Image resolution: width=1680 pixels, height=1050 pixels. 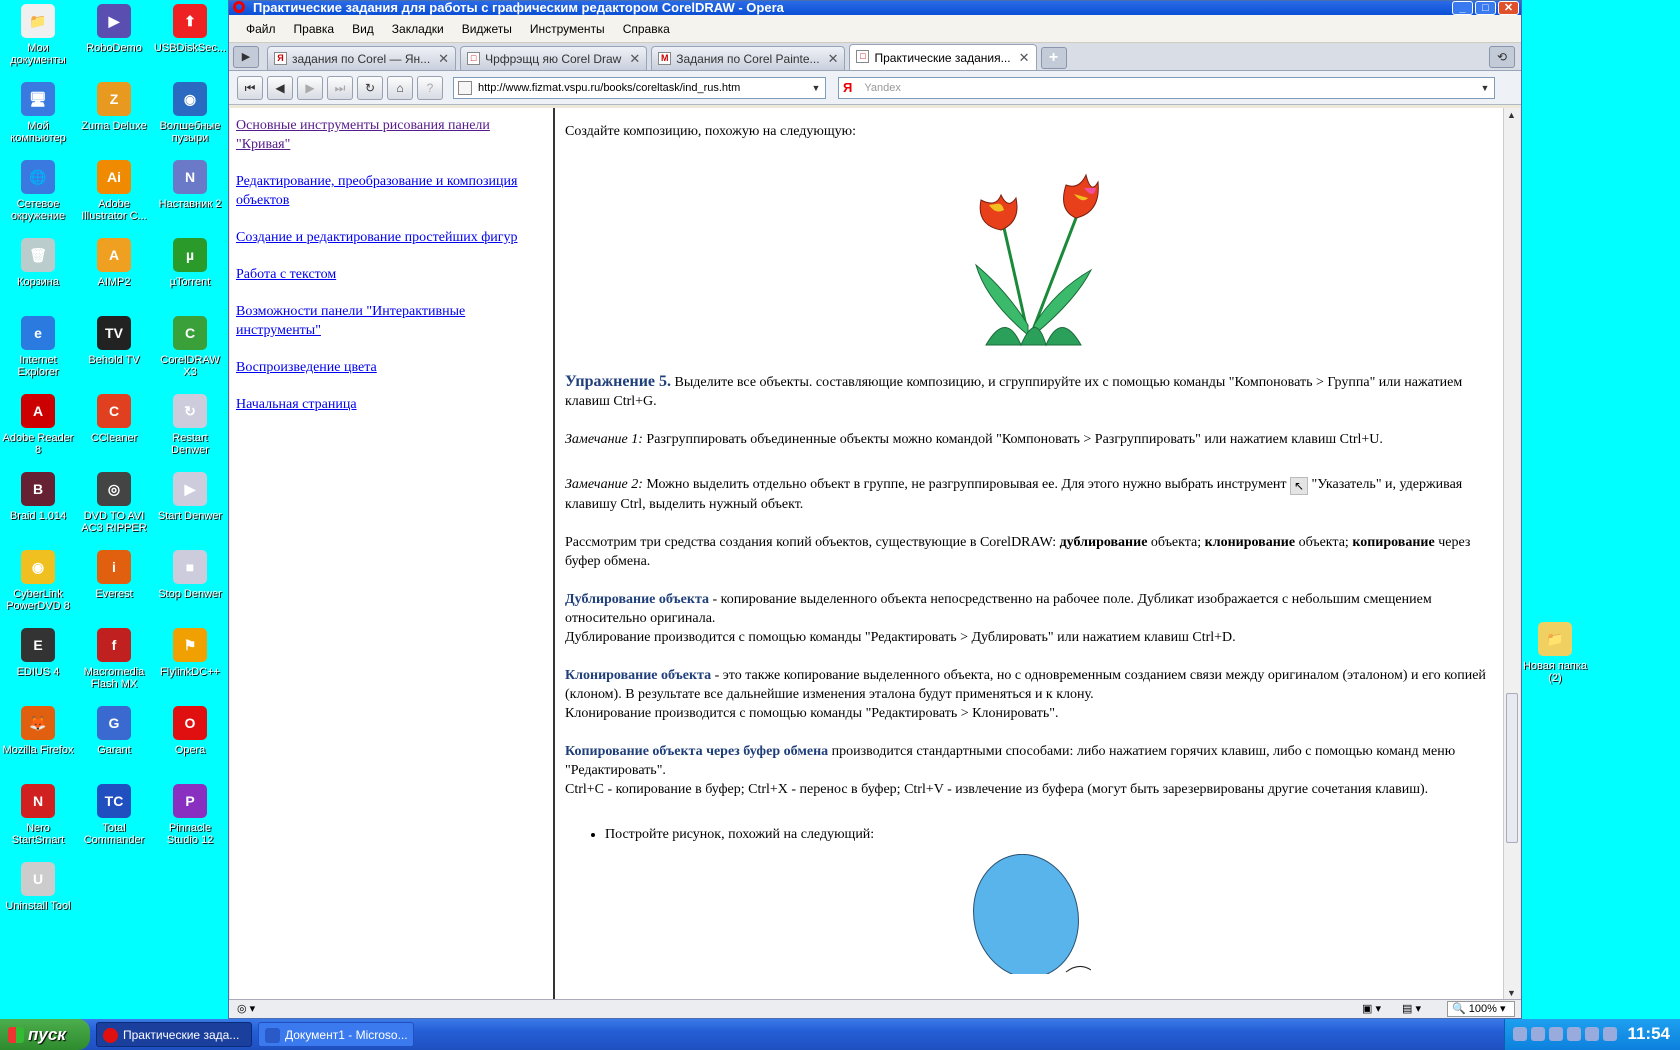 What do you see at coordinates (38, 645) in the screenshot?
I see `app-icon: E` at bounding box center [38, 645].